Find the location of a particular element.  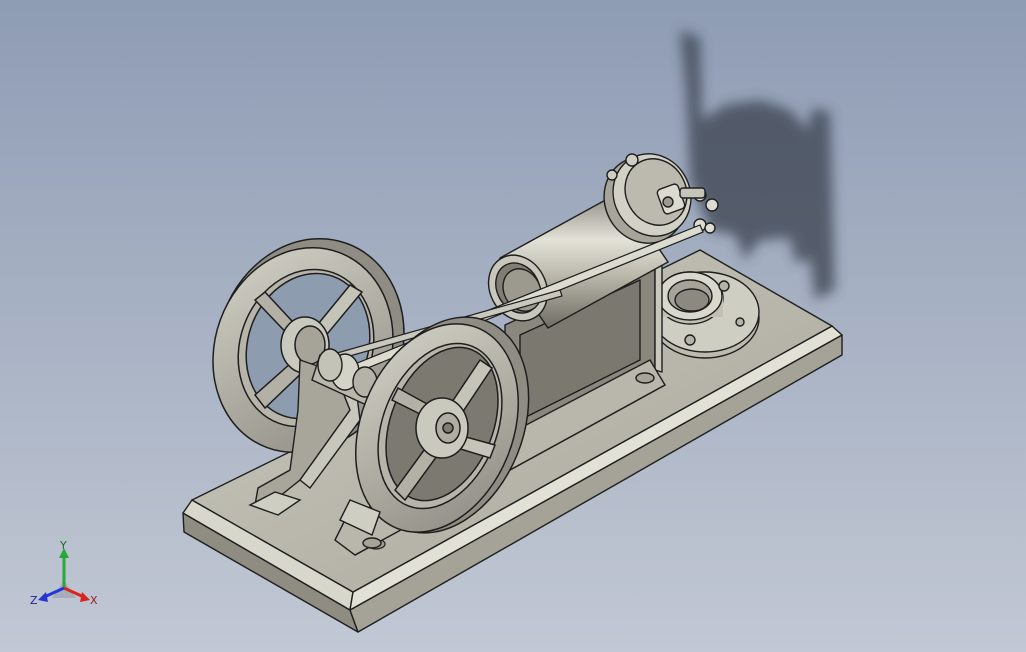

orientation-triad: Y X Z is located at coordinates (67, 576).